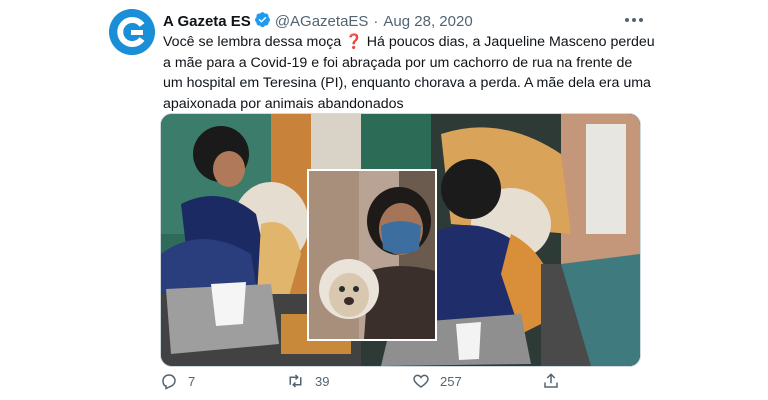 The width and height of the screenshot is (768, 400). What do you see at coordinates (262, 22) in the screenshot?
I see `verified-badge-icon` at bounding box center [262, 22].